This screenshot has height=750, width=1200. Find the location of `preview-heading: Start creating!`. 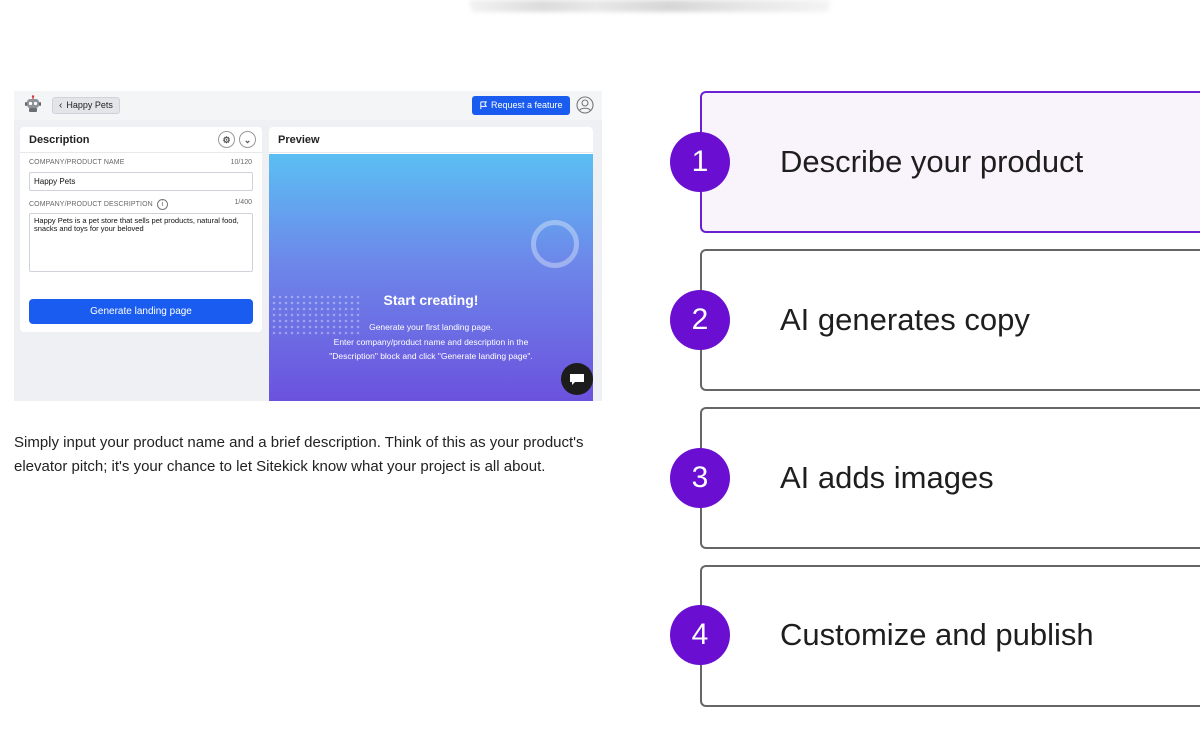

preview-heading: Start creating! is located at coordinates (431, 300).